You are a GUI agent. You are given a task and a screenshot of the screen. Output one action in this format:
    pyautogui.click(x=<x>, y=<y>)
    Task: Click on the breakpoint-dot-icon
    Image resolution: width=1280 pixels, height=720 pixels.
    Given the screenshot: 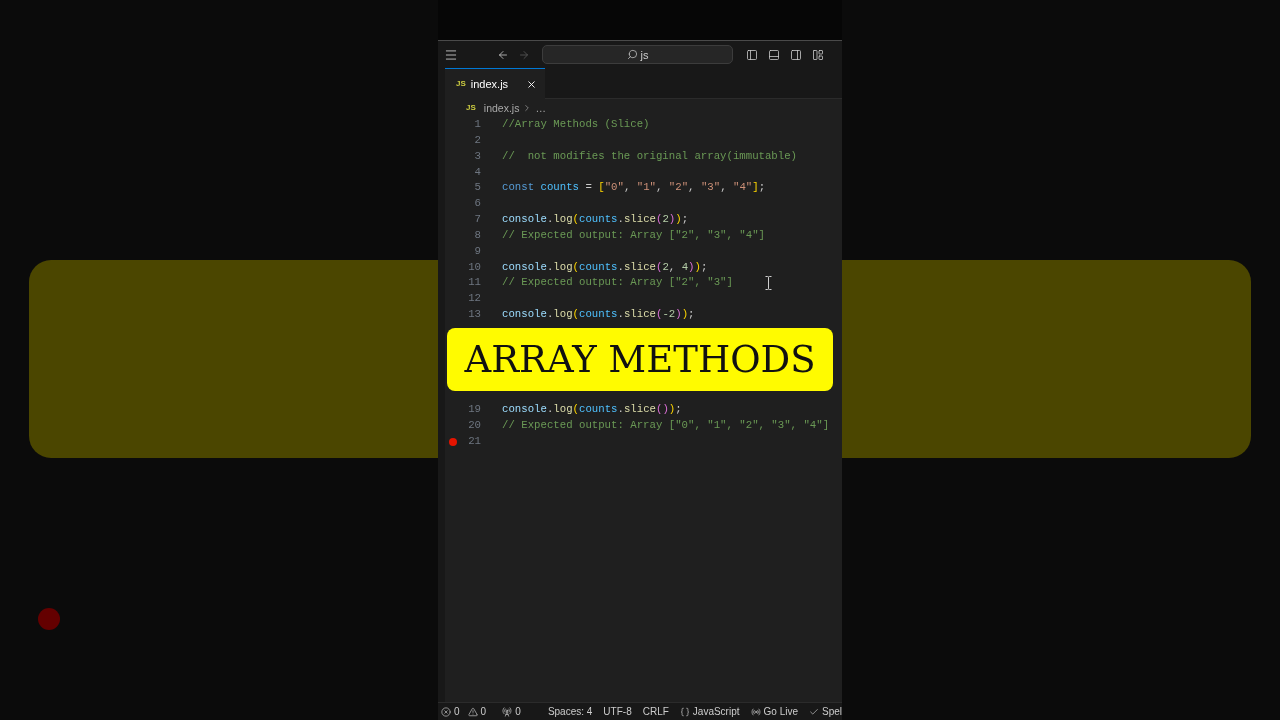 What is the action you would take?
    pyautogui.click(x=453, y=441)
    